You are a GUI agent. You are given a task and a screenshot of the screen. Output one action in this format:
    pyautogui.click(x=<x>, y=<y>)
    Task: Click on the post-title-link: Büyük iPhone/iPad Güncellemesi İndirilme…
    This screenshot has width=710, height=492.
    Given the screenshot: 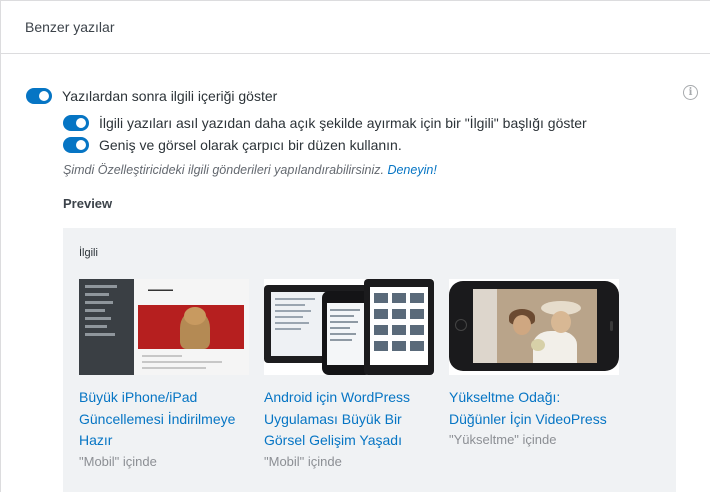 What is the action you would take?
    pyautogui.click(x=164, y=419)
    